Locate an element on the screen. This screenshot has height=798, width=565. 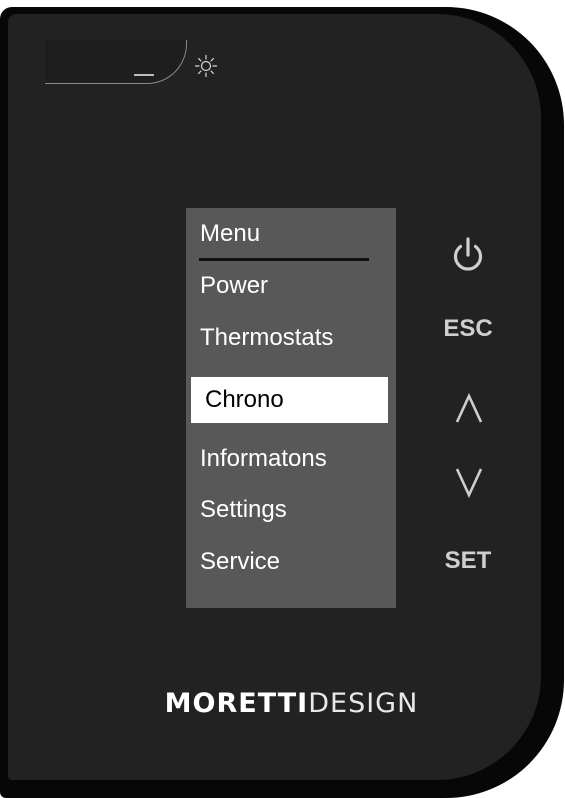
down-arrow-icon is located at coordinates (469, 483).